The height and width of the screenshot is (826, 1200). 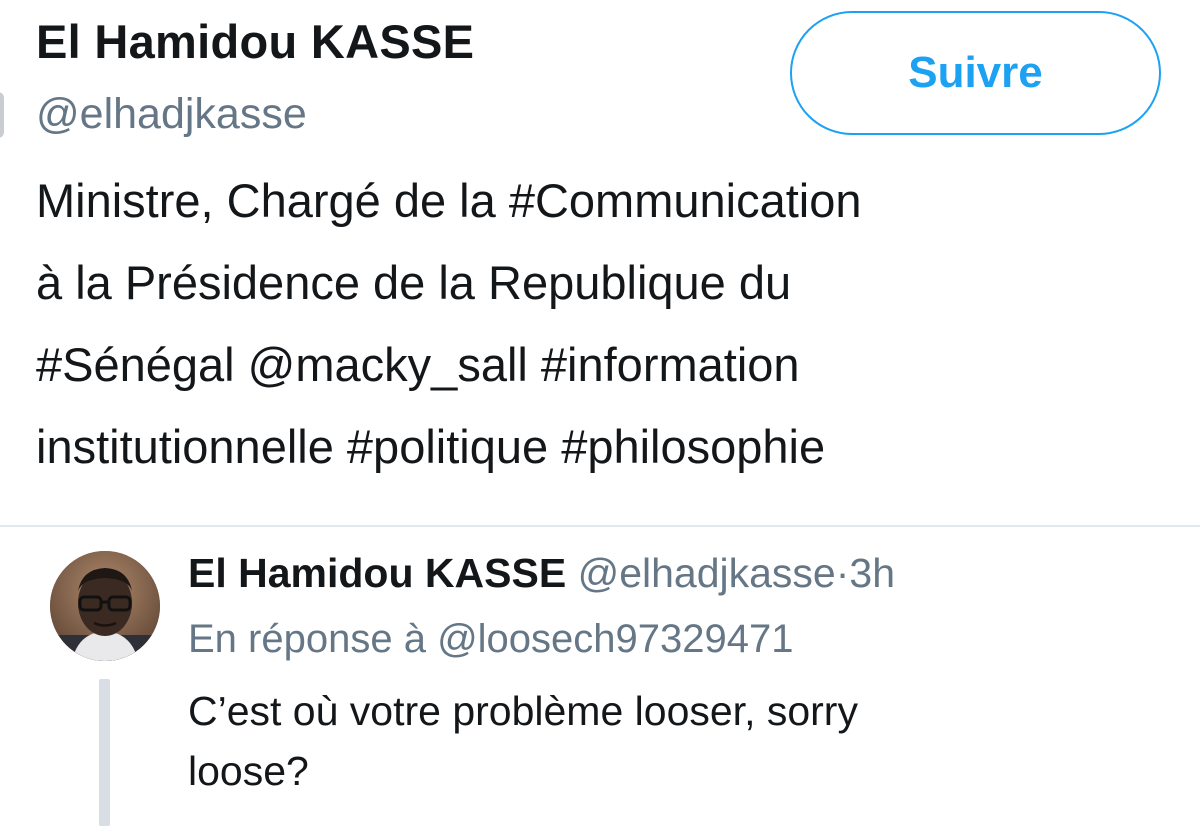 What do you see at coordinates (523, 711) in the screenshot?
I see `tweet-text-line: C’est où votre problème looser, sorry` at bounding box center [523, 711].